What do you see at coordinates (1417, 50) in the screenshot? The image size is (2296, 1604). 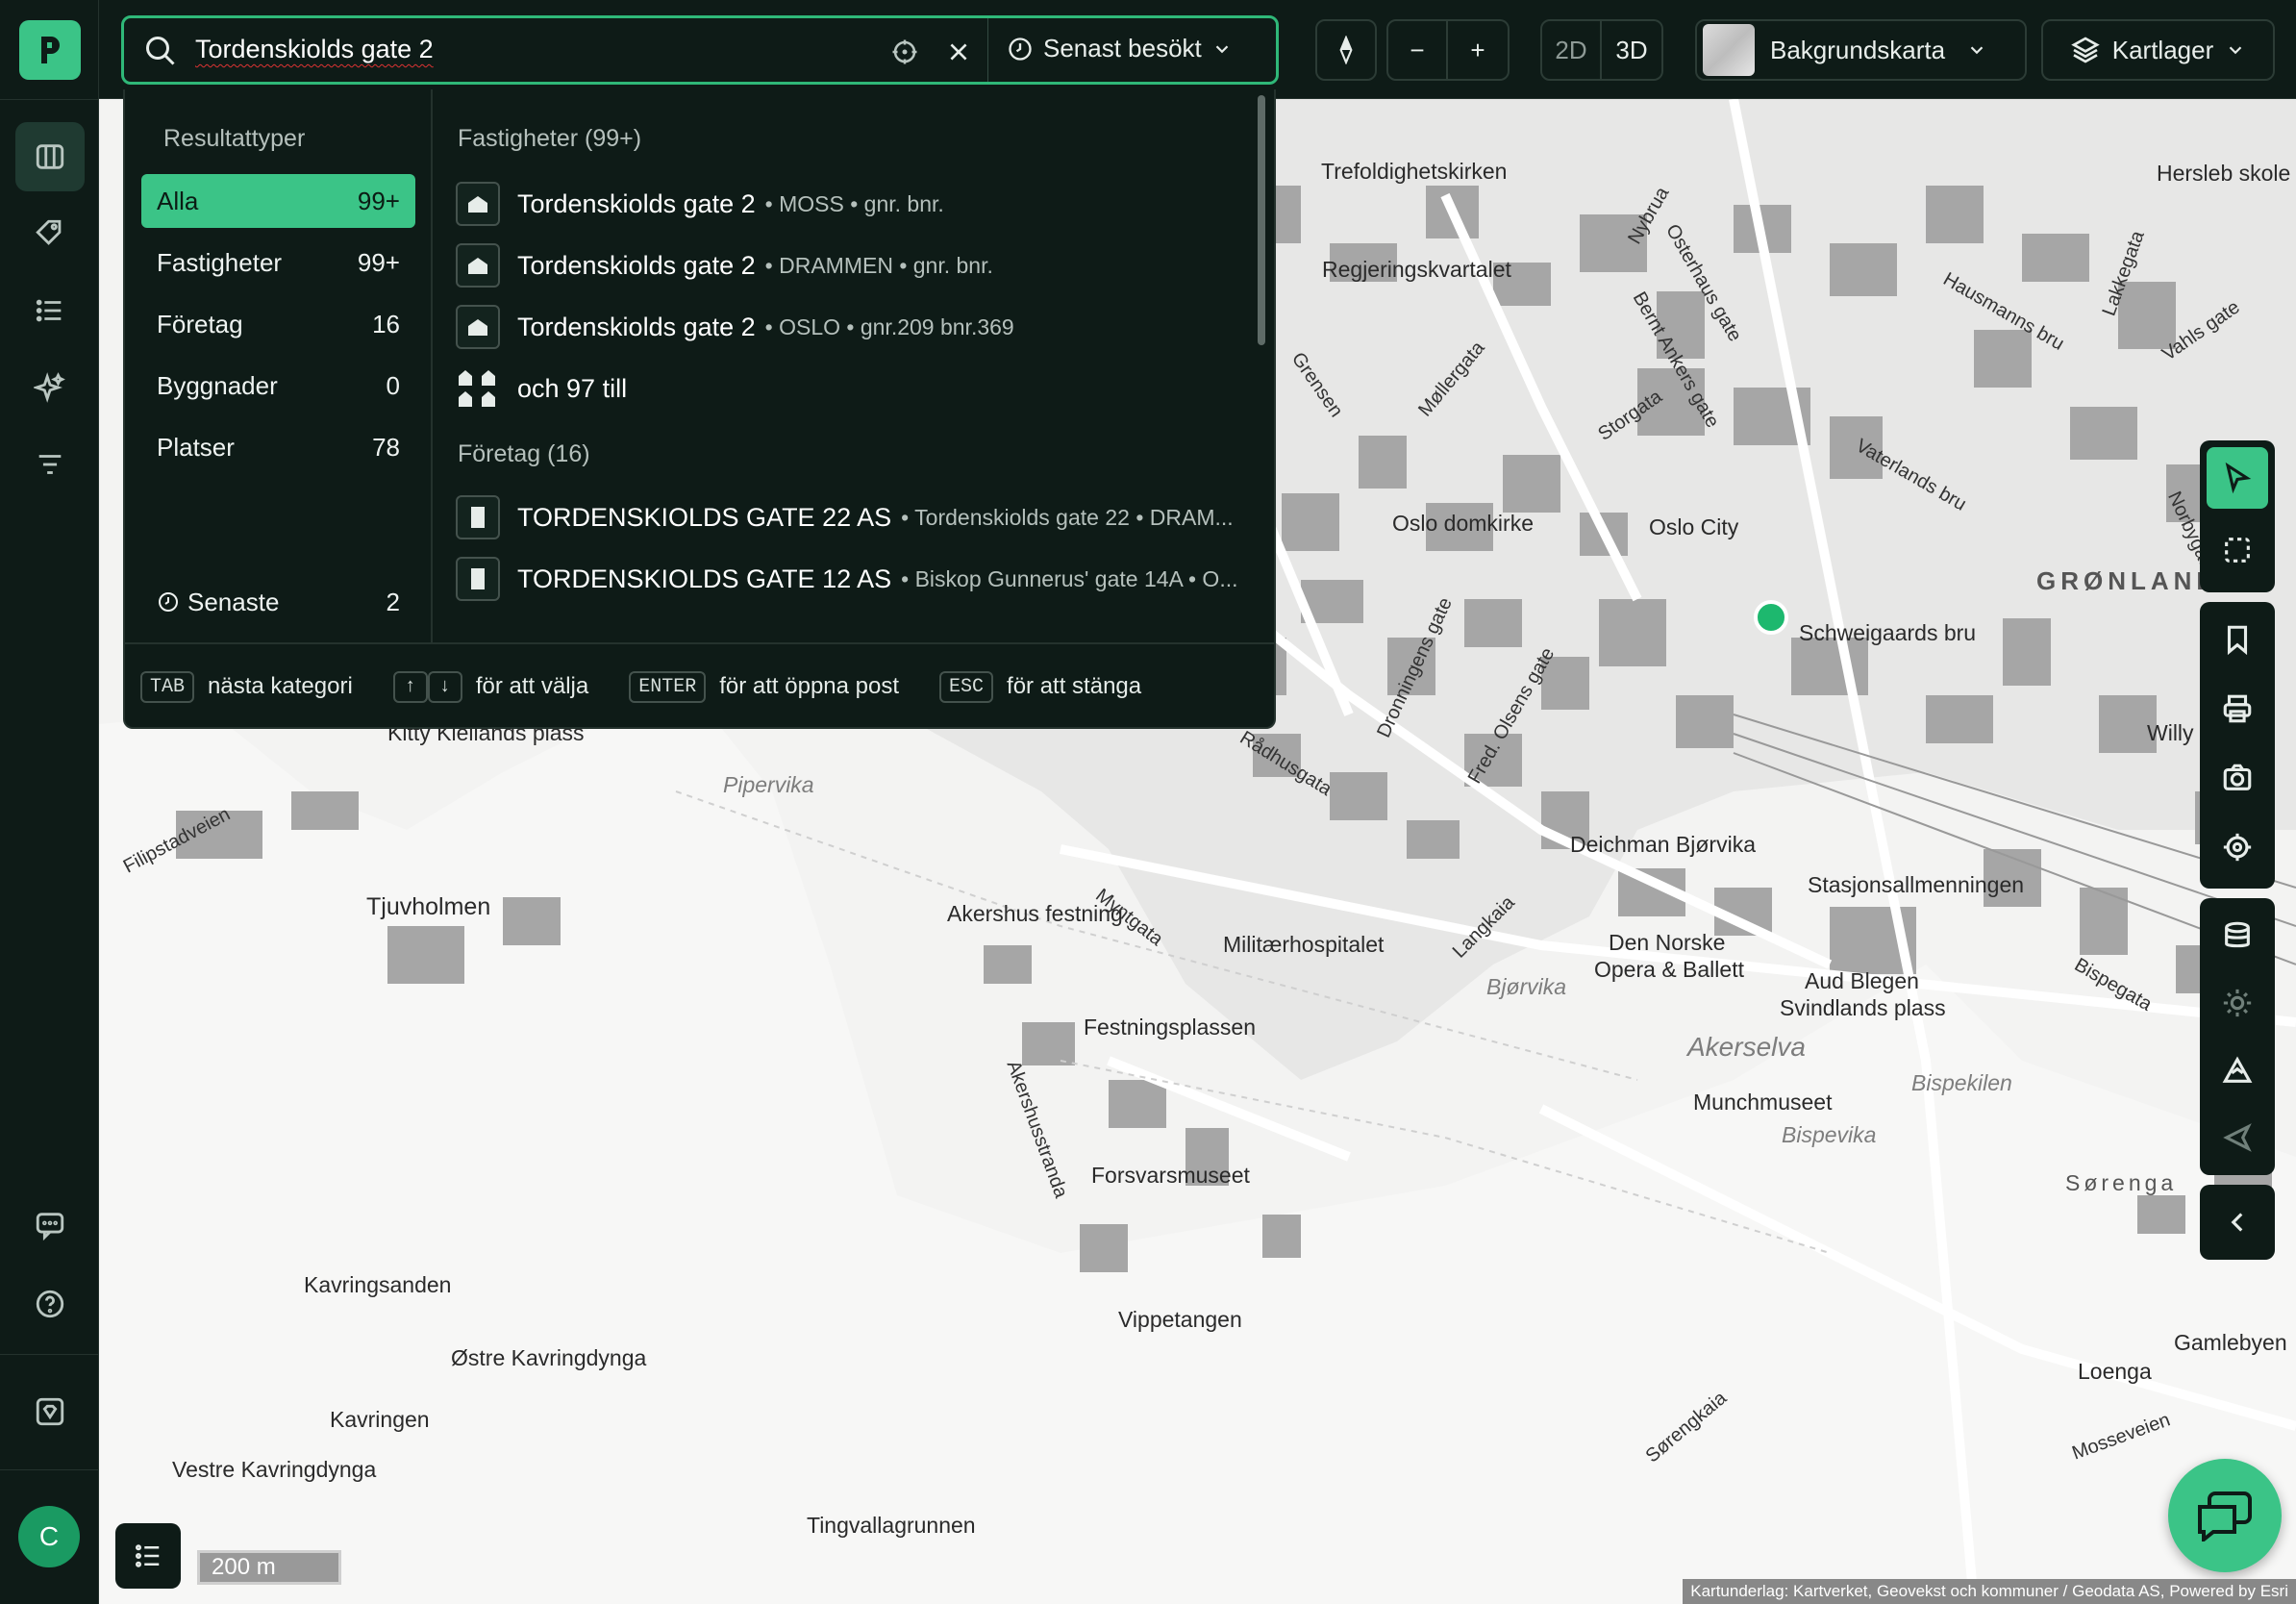 I see `zoom-out-button: −` at bounding box center [1417, 50].